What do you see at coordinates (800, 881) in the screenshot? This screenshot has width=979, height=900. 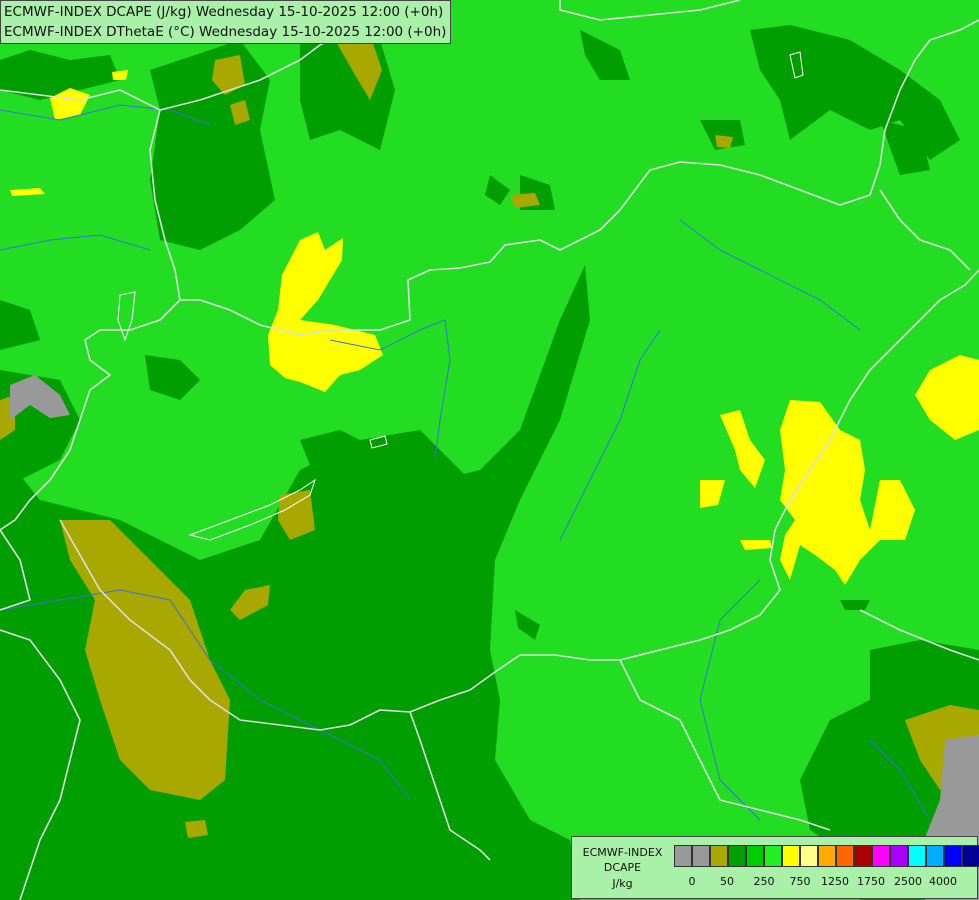 I see `legend-tick-label: 750` at bounding box center [800, 881].